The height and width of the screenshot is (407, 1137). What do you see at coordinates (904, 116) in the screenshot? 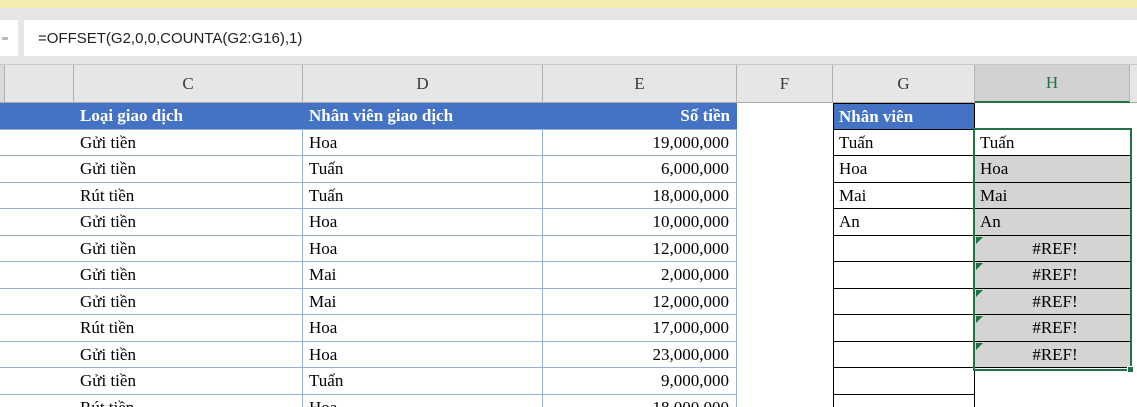
I see `cell-g1-header: Nhân viên` at bounding box center [904, 116].